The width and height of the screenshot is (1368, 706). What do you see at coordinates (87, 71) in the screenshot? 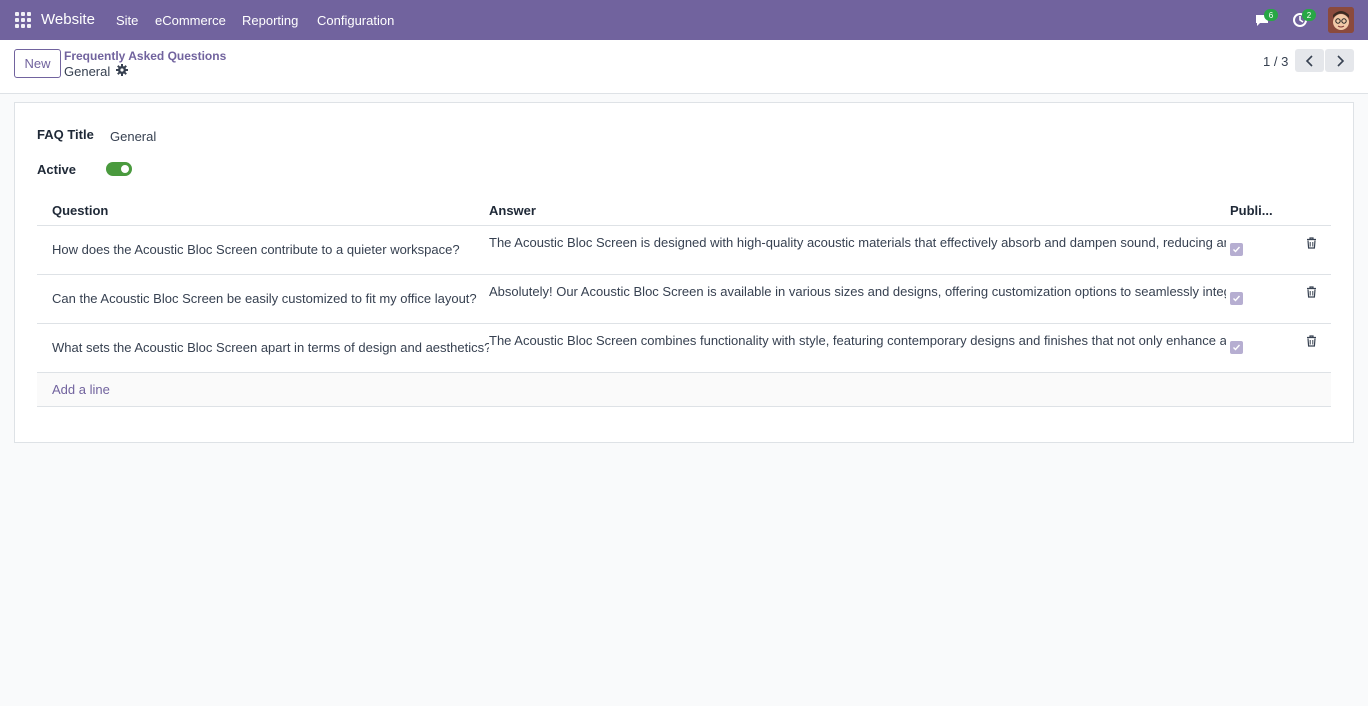
I see `record-name: General` at bounding box center [87, 71].